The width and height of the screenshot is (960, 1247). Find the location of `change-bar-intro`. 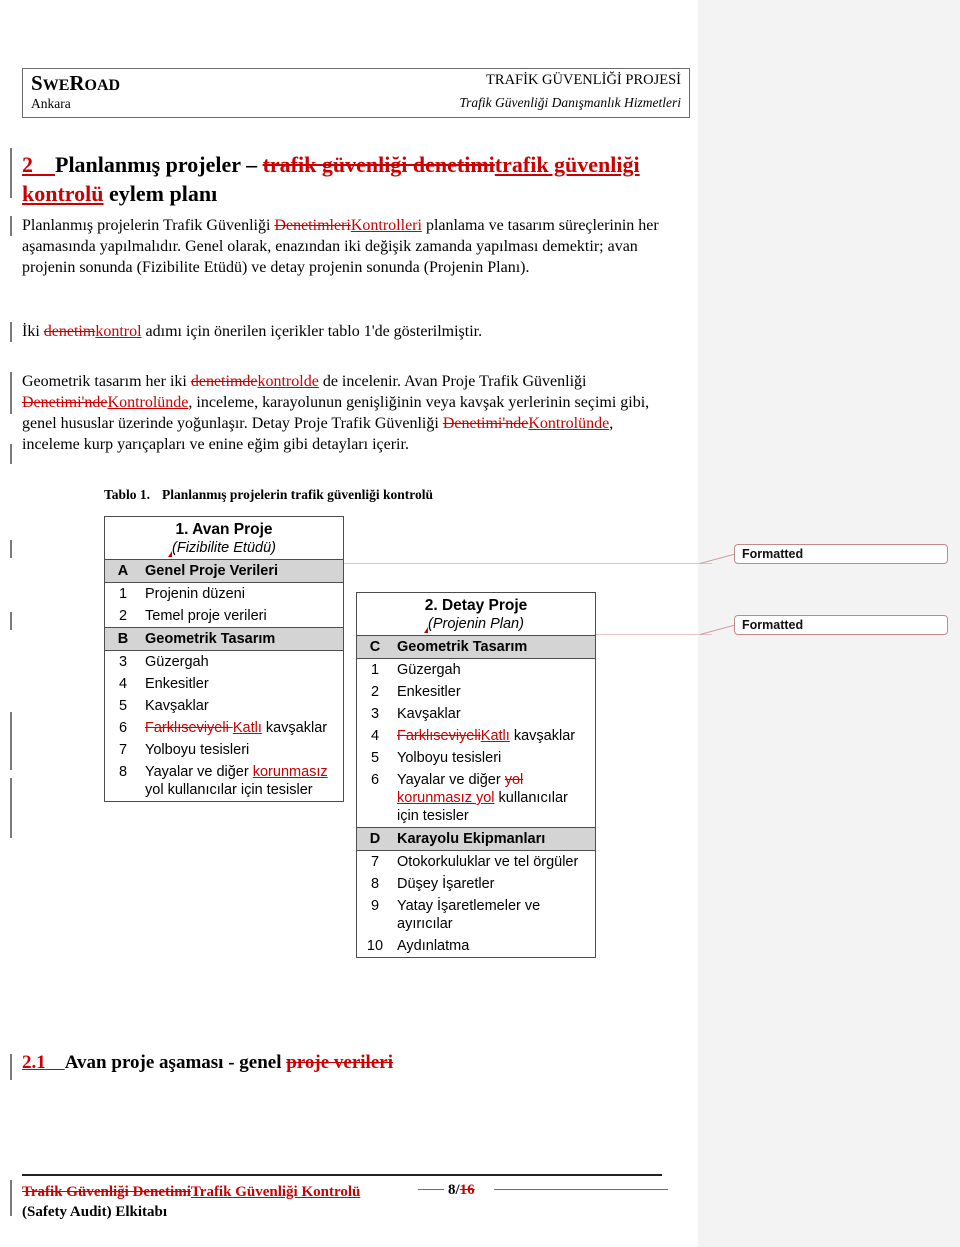

change-bar-intro is located at coordinates (11, 226).